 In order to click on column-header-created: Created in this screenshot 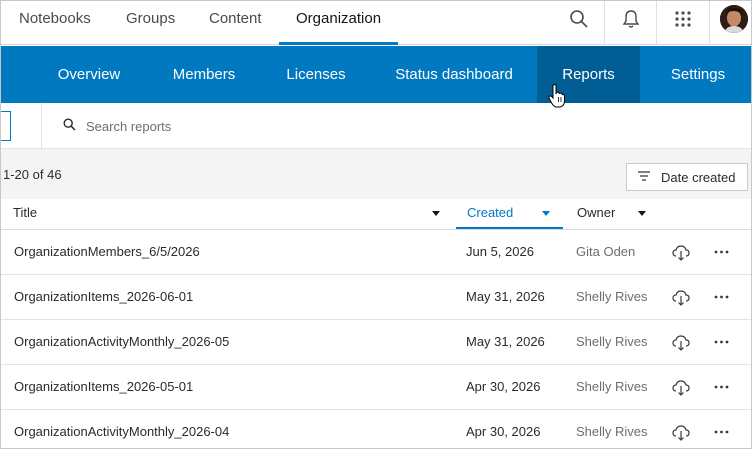, I will do `click(490, 214)`.